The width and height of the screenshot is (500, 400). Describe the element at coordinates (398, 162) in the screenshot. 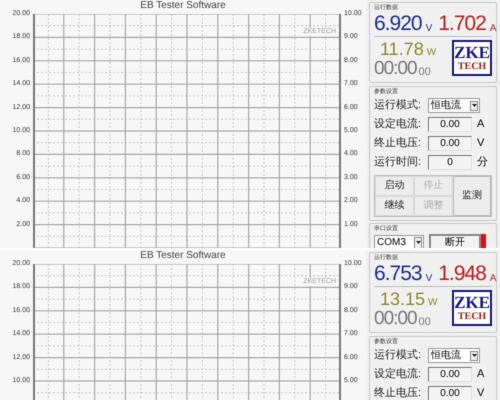

I see `field-label: 运行时间:` at that location.